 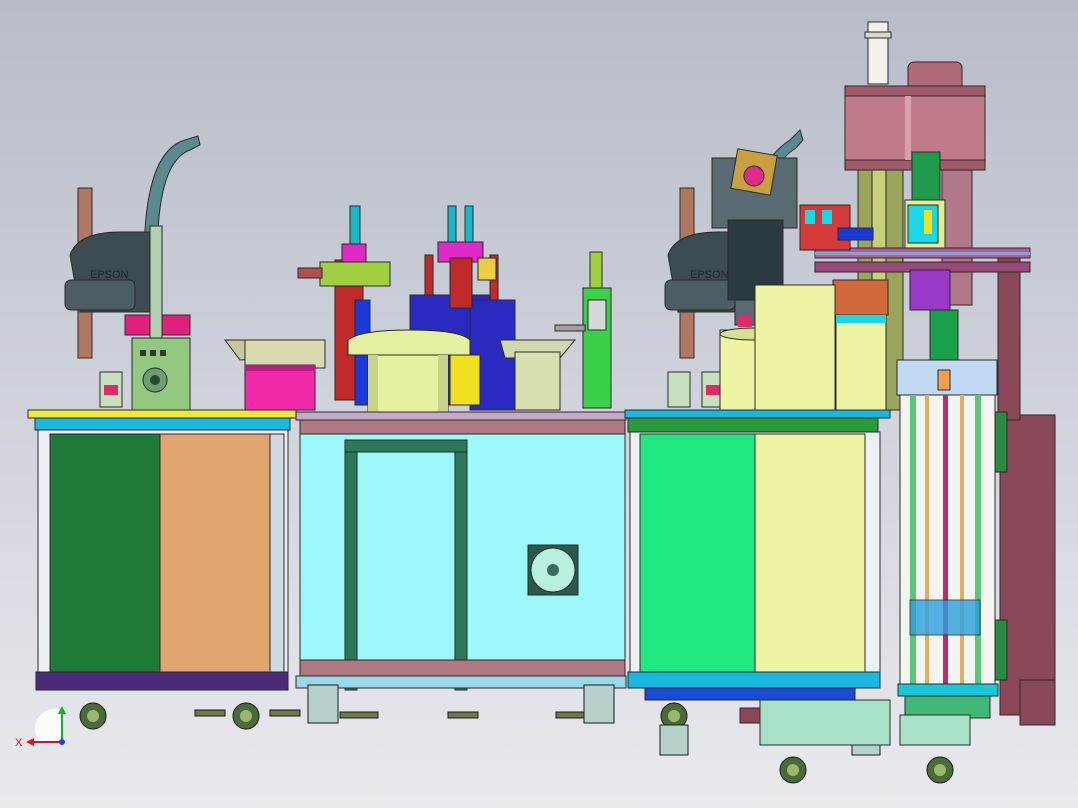 I want to click on cabinet-middle, so click(x=461, y=551).